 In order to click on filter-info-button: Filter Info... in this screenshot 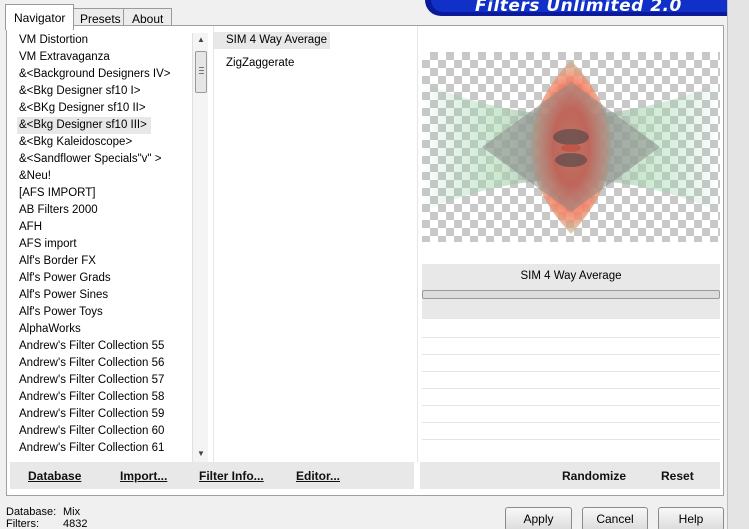, I will do `click(231, 476)`.